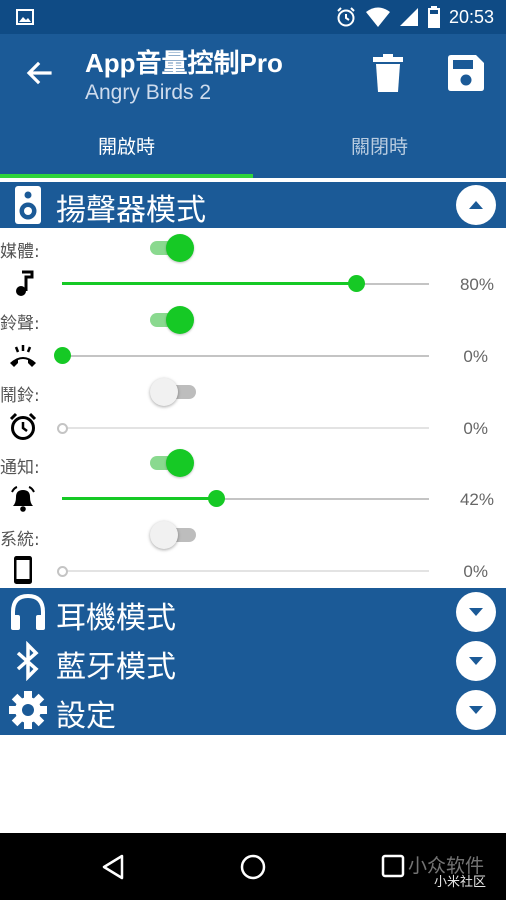 This screenshot has width=506, height=900. I want to click on tab-on-open: 開啟時, so click(126, 145).